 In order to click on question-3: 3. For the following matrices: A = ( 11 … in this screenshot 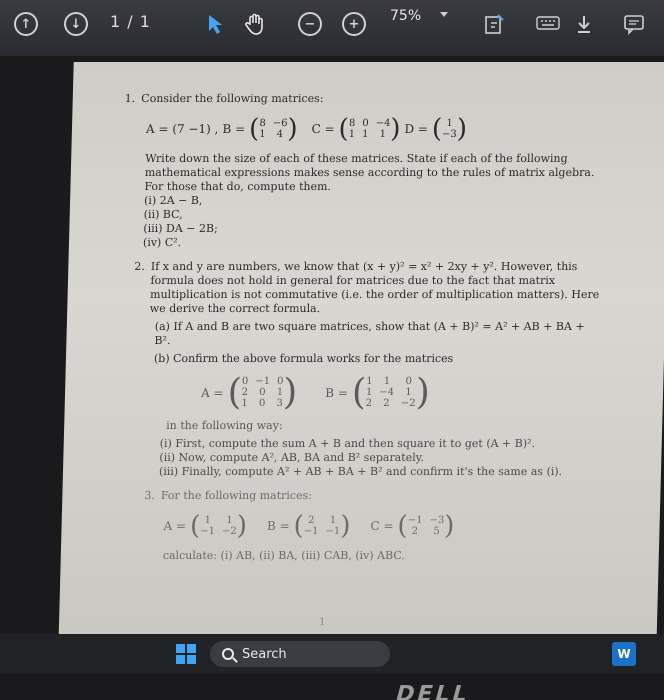, I will do `click(369, 526)`.